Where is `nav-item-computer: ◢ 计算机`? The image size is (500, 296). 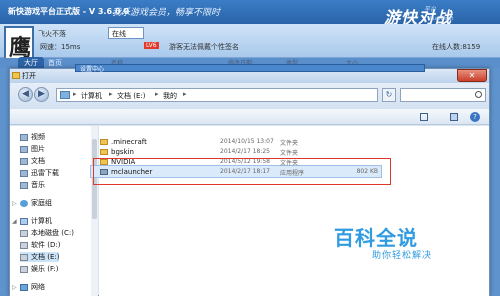
nav-item-computer: ◢ 计算机 is located at coordinates (32, 221).